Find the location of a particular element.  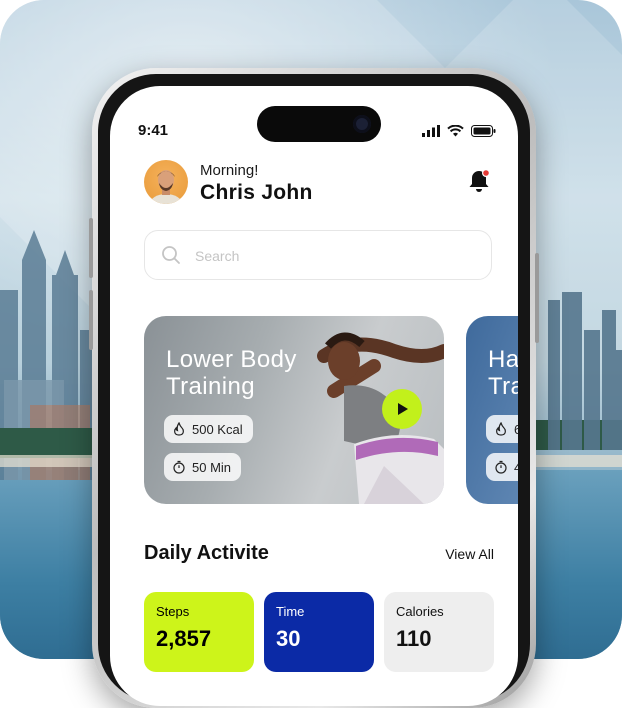

stat-card-steps: Steps 2,857 is located at coordinates (199, 632).